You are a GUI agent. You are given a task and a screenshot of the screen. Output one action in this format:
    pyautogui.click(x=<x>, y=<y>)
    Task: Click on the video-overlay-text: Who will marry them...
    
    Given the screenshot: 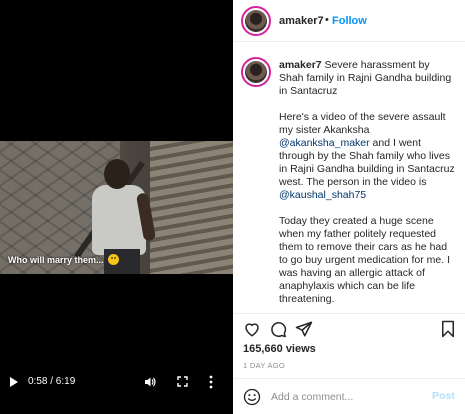 What is the action you would take?
    pyautogui.click(x=56, y=259)
    